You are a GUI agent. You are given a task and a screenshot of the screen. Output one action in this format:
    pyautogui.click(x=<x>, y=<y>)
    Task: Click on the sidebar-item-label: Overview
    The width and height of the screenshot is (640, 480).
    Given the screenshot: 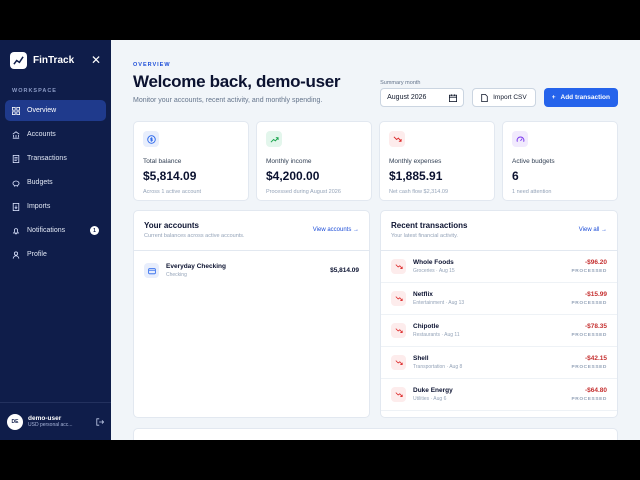 What is the action you would take?
    pyautogui.click(x=42, y=110)
    